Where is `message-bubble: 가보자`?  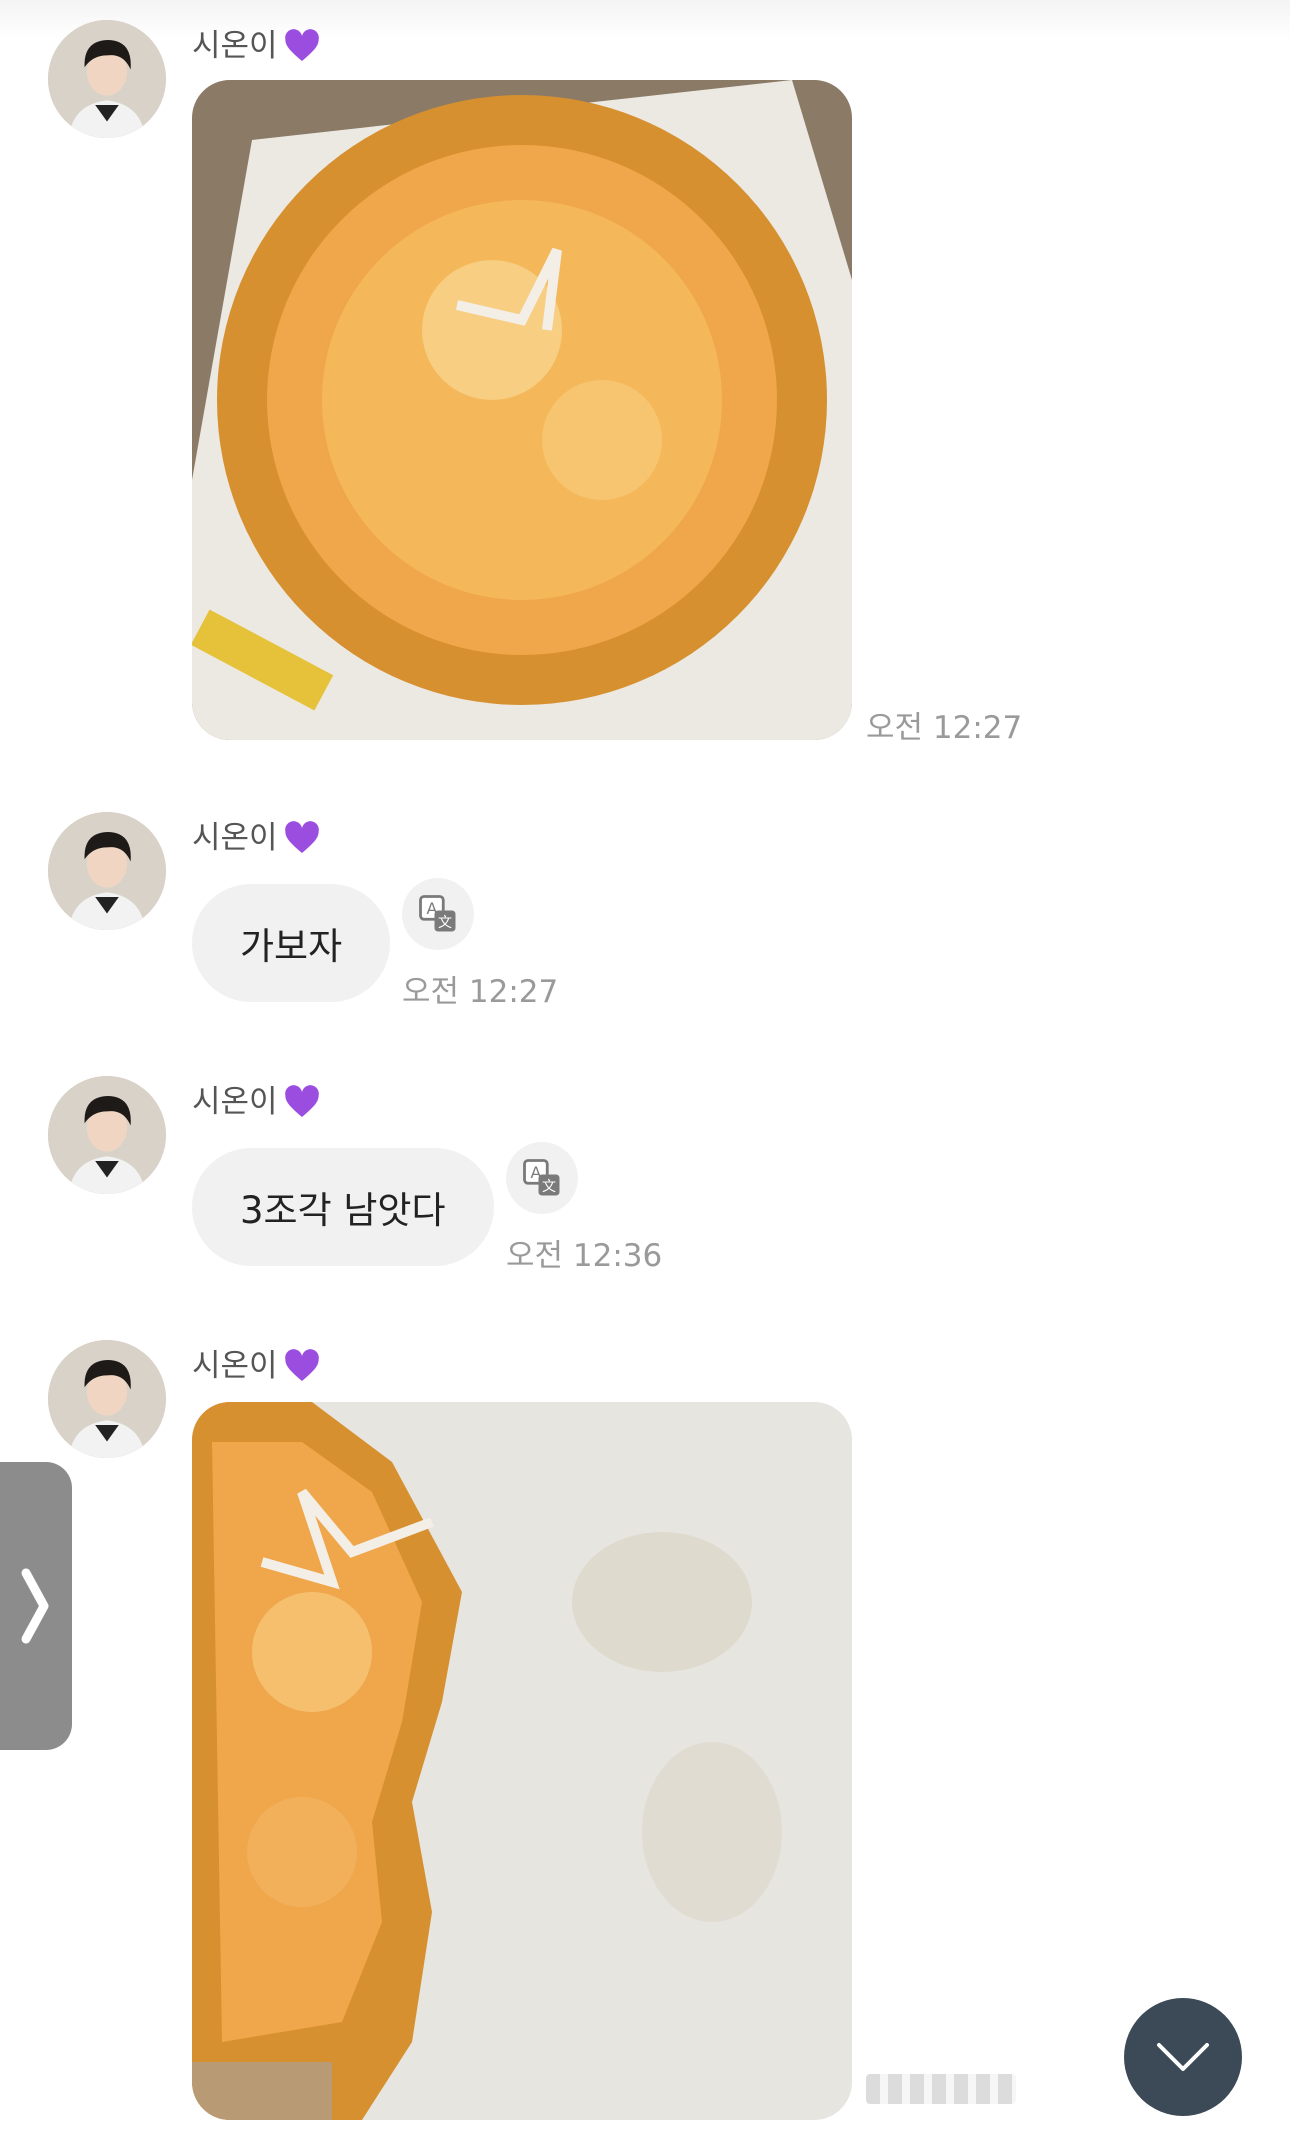
message-bubble: 가보자 is located at coordinates (291, 943).